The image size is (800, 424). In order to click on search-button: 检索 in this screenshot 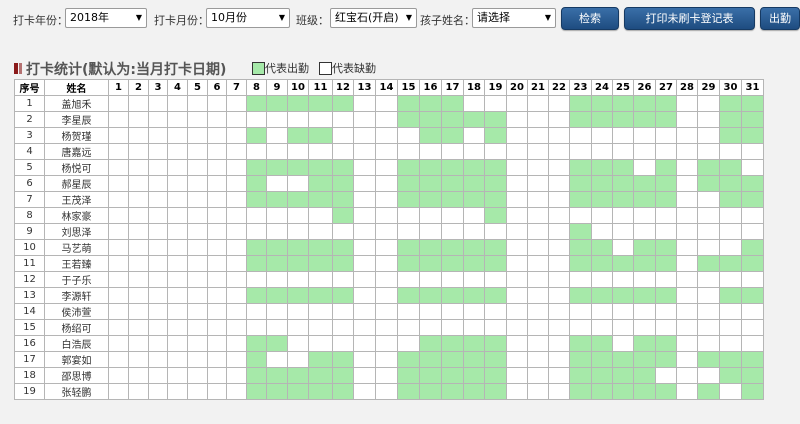, I will do `click(590, 18)`.